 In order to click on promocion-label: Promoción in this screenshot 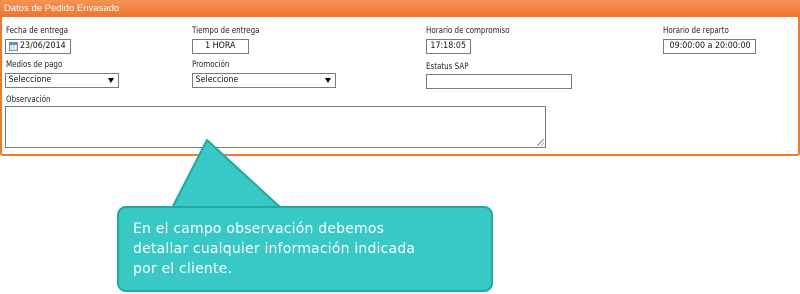, I will do `click(211, 65)`.